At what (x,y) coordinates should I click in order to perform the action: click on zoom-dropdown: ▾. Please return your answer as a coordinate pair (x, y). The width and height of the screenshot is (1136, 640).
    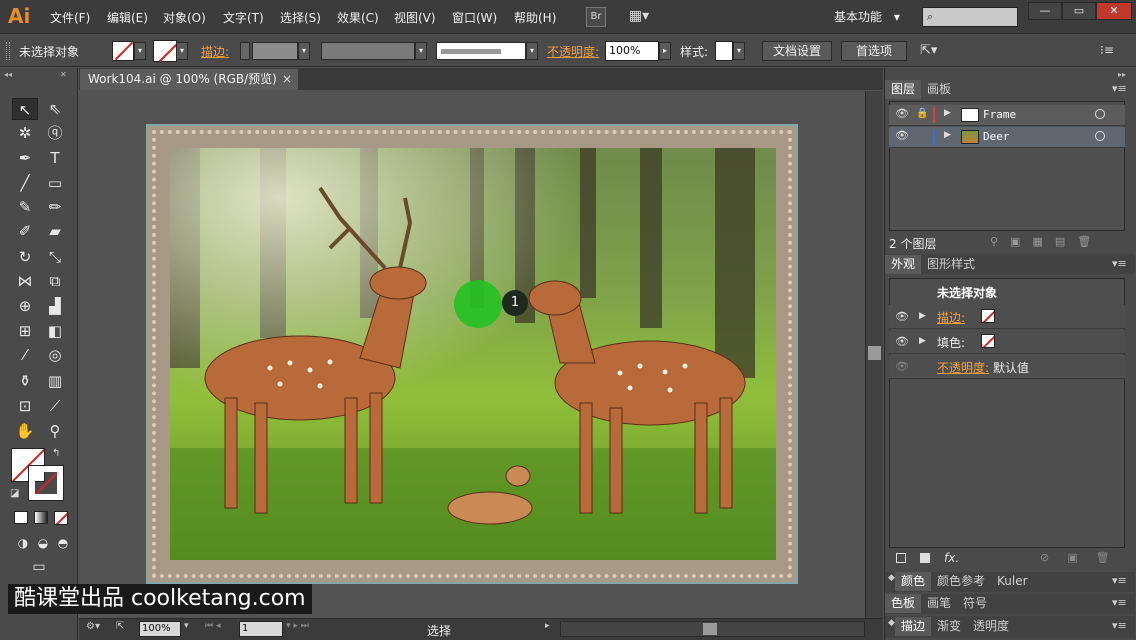
    Looking at the image, I should click on (186, 626).